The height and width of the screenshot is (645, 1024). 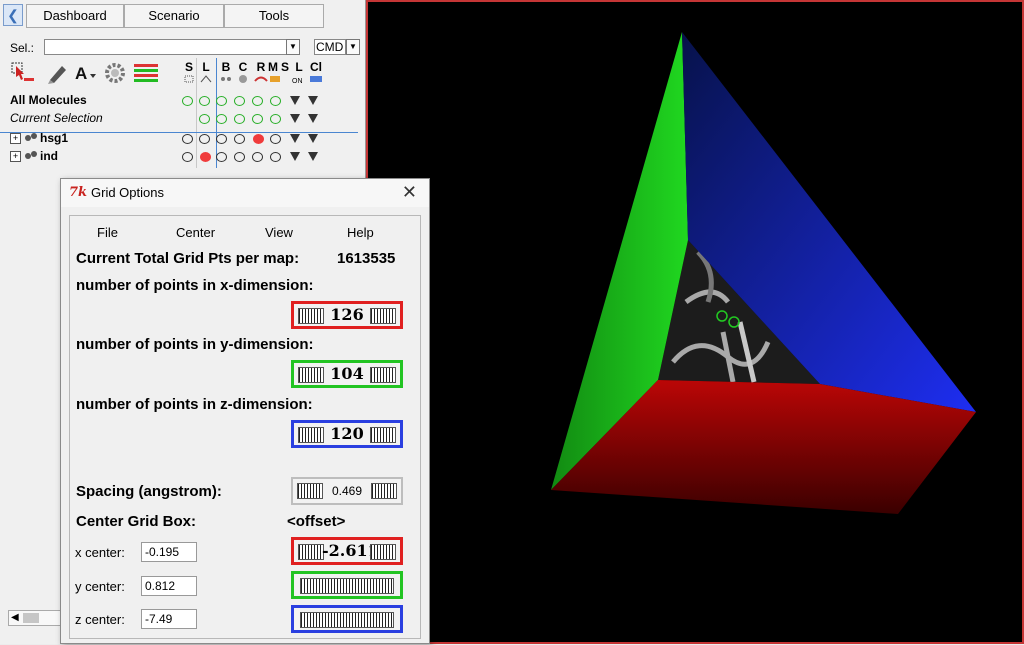 I want to click on center-grid-label: Center Grid Box:, so click(x=136, y=521).